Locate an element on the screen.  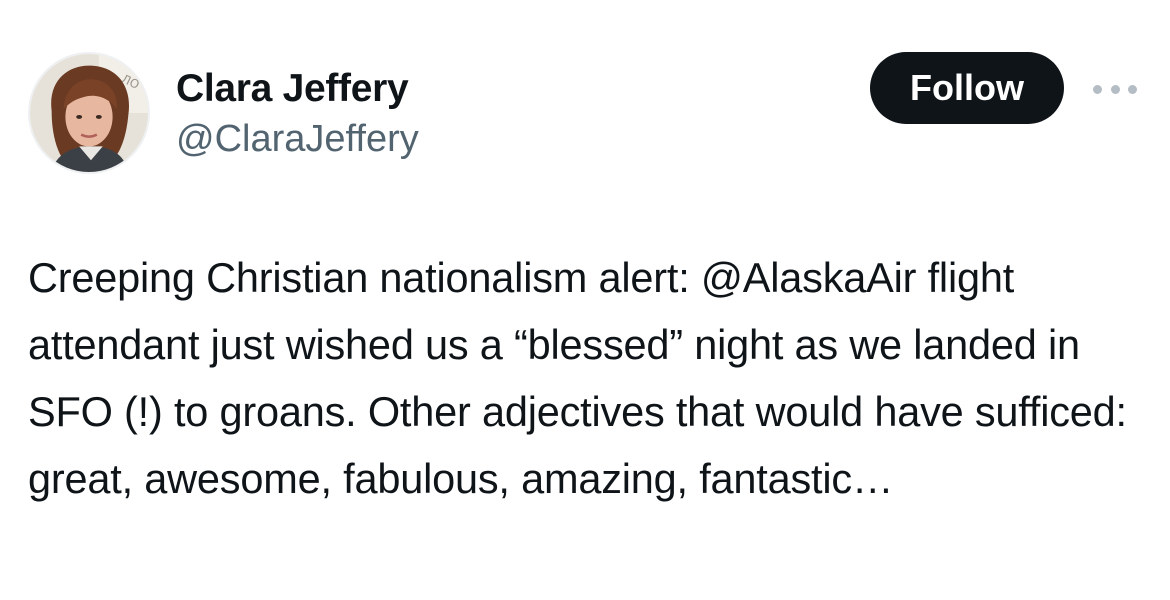
author-display-name: Clara Jeffery is located at coordinates (292, 89).